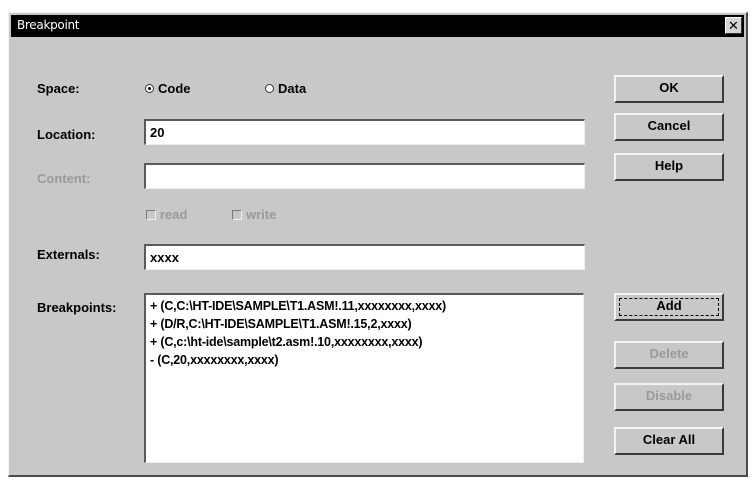 Image resolution: width=753 pixels, height=481 pixels. I want to click on write-checkbox: write, so click(254, 214).